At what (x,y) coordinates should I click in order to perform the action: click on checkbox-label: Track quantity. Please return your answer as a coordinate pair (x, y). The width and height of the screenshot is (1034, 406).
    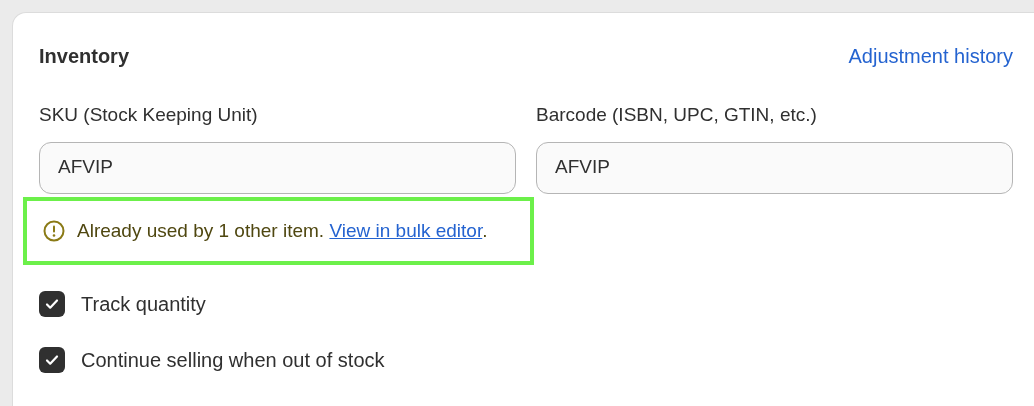
    Looking at the image, I should click on (143, 304).